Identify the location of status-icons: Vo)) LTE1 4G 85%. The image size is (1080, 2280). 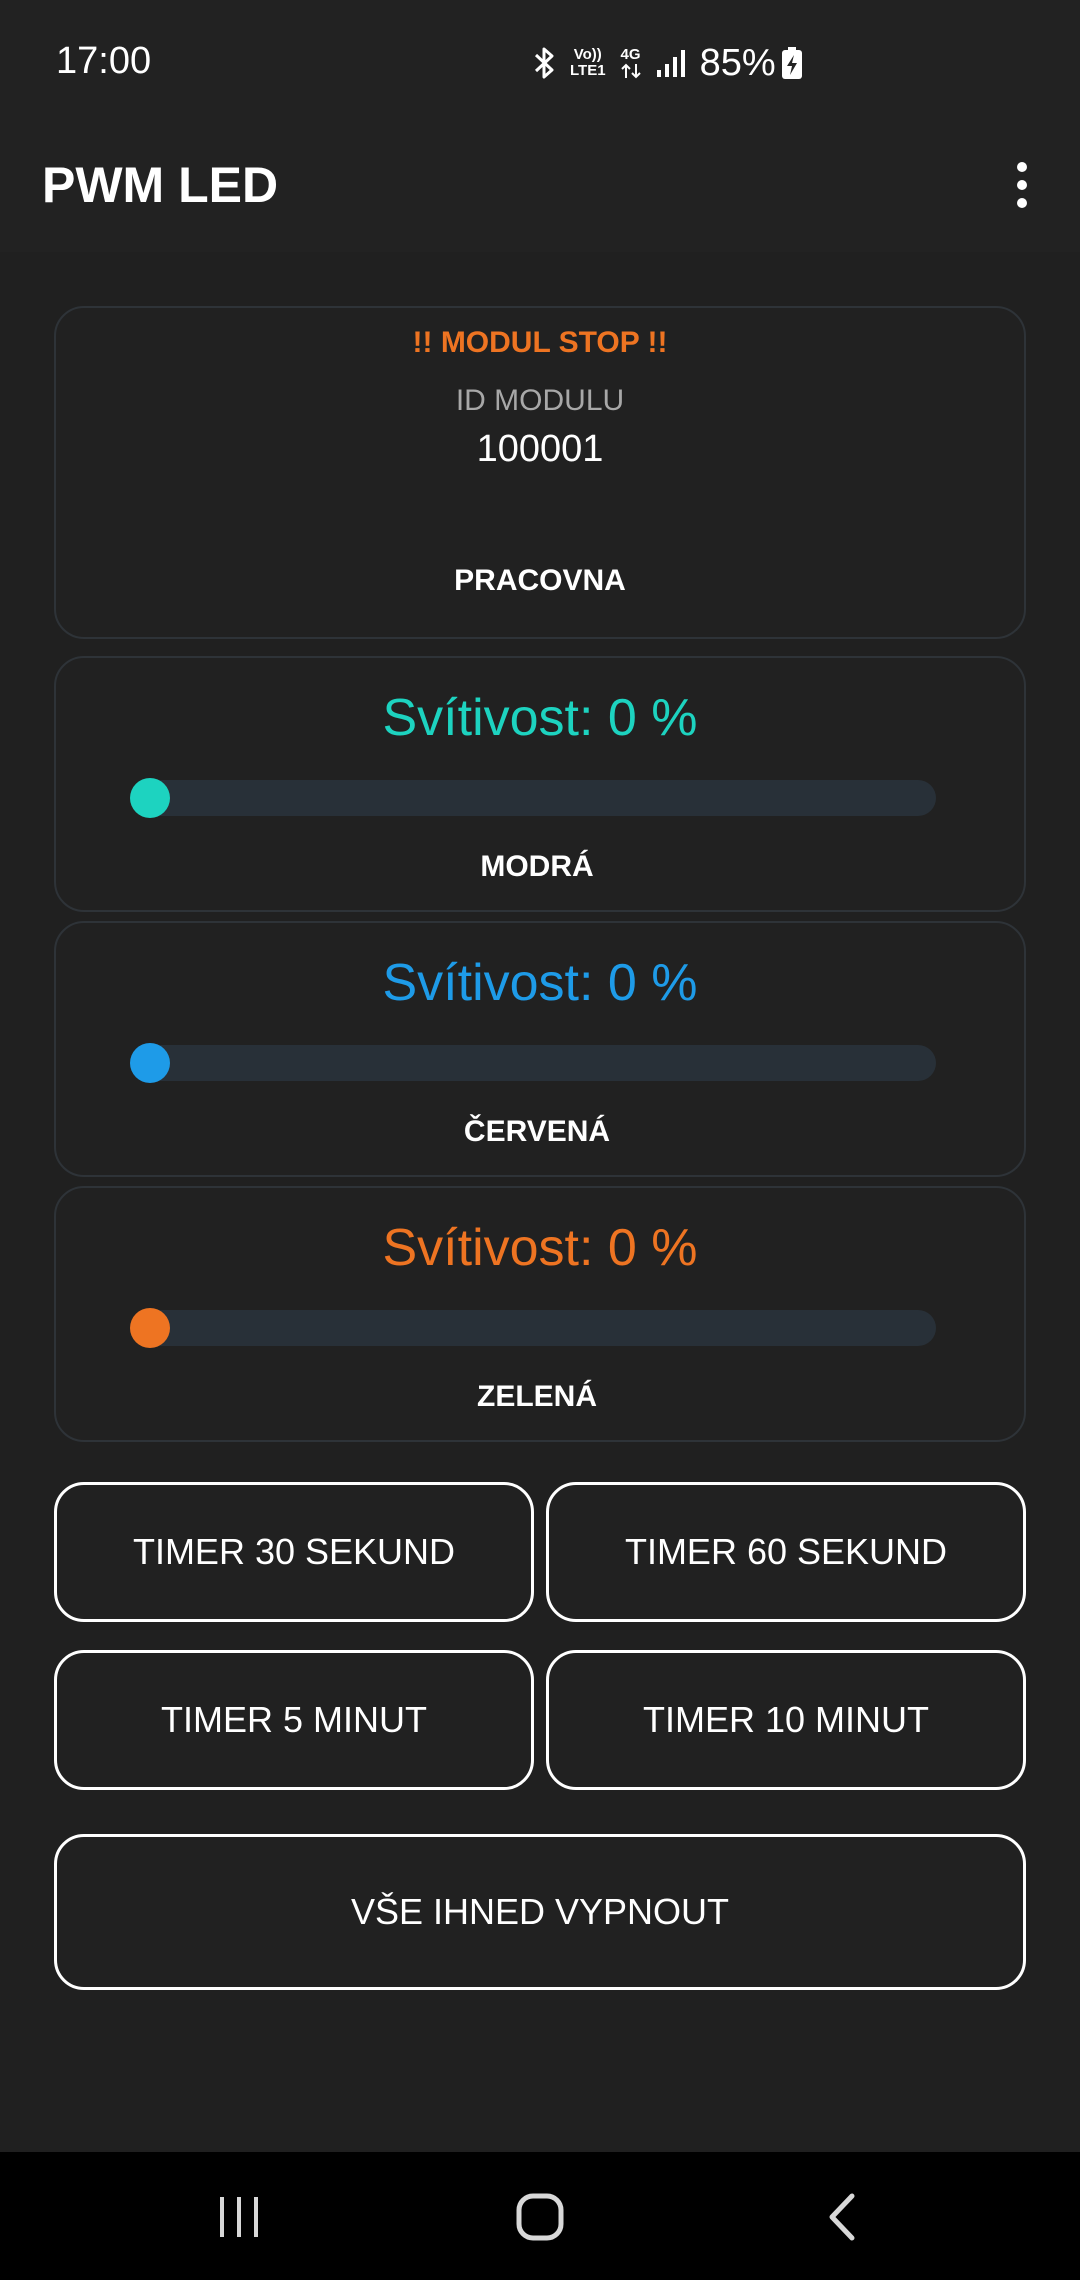
(669, 63).